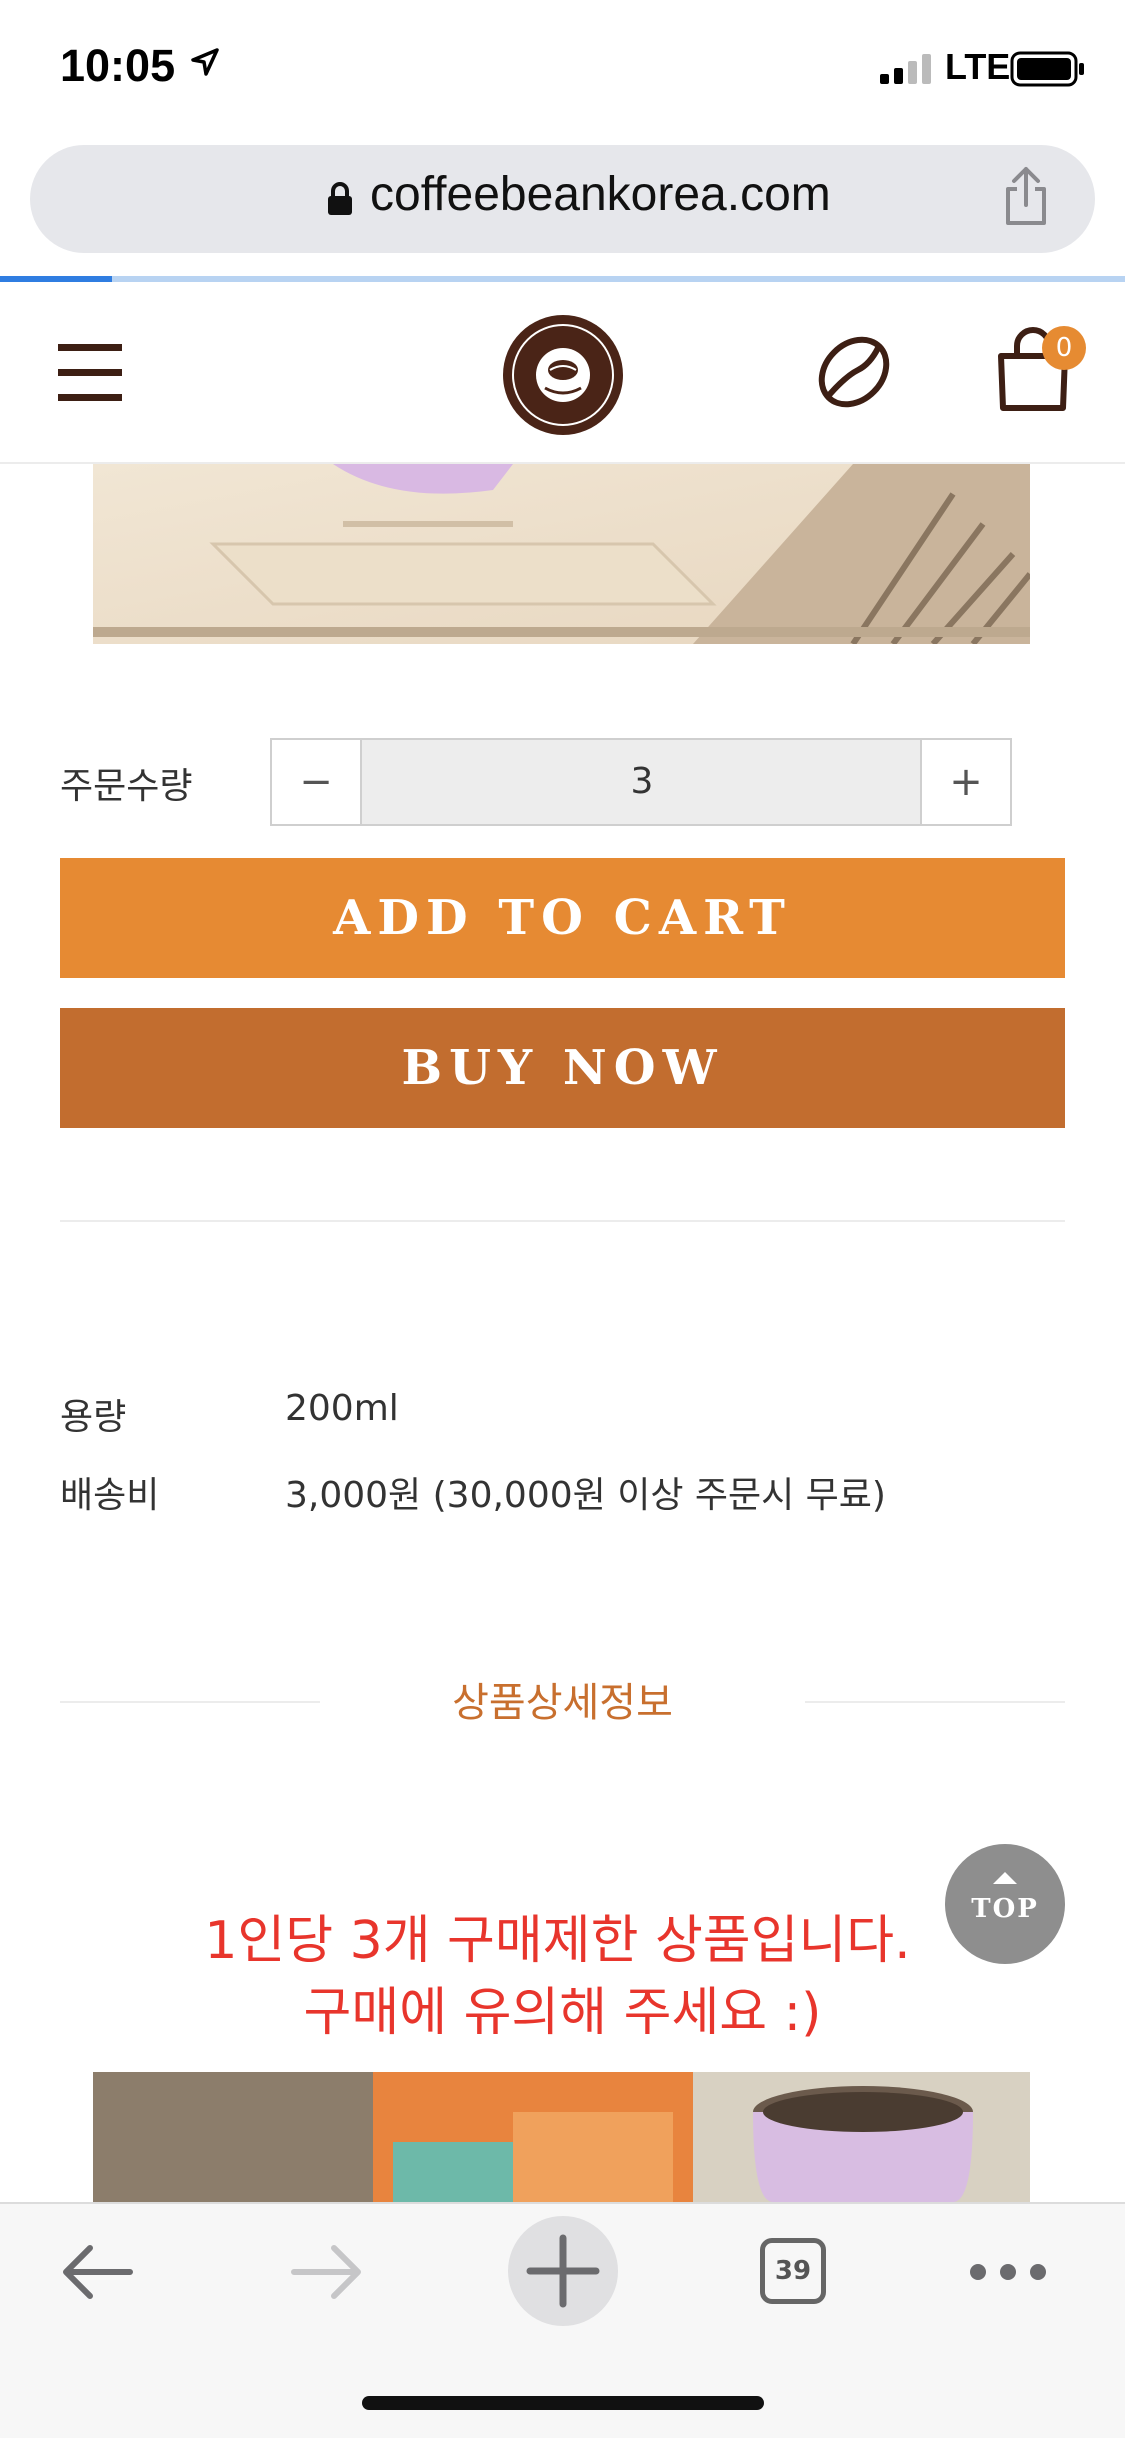 The height and width of the screenshot is (2438, 1125). I want to click on spec-key-shipping: 배송비, so click(110, 1495).